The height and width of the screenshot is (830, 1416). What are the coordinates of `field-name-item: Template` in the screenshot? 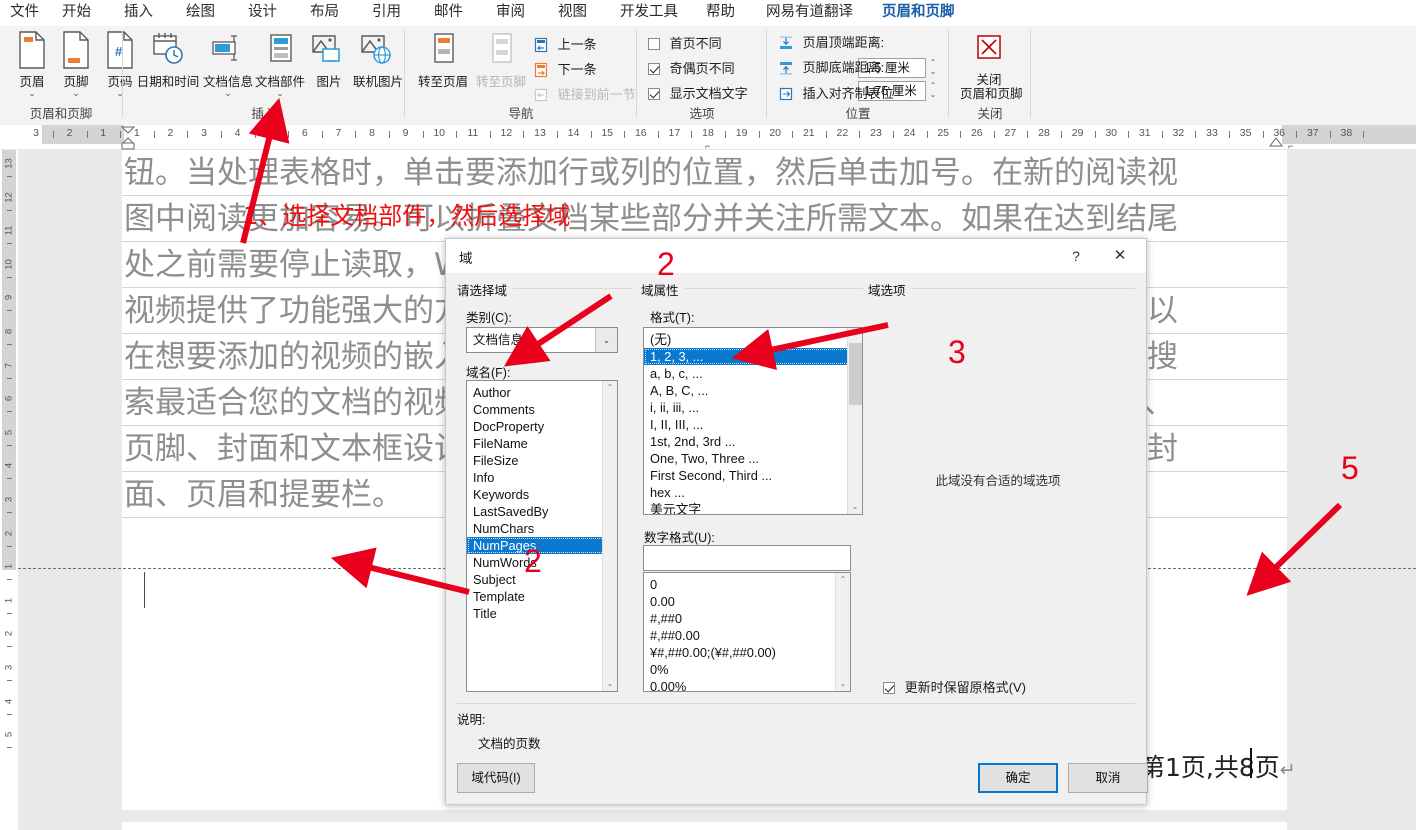 It's located at (542, 596).